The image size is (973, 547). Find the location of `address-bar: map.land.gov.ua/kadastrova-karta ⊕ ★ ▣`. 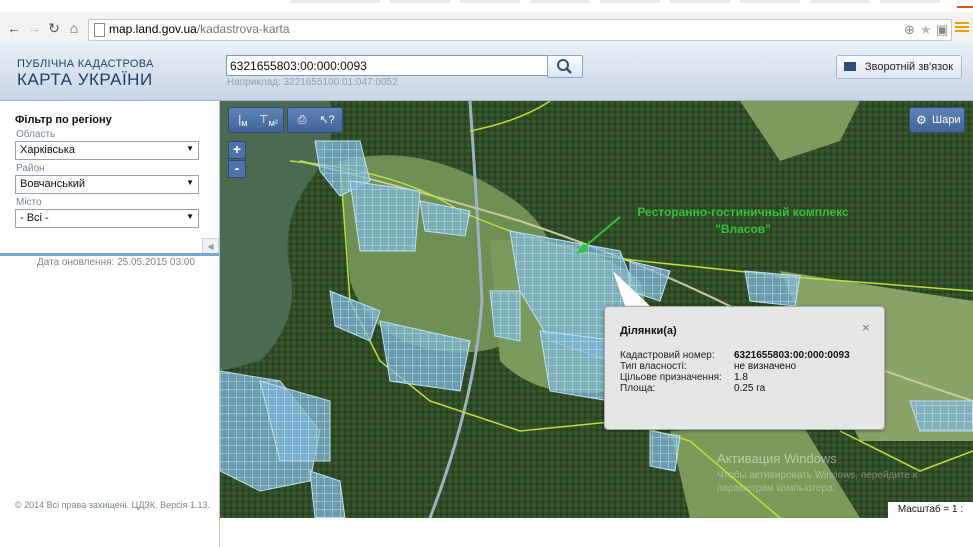

address-bar: map.land.gov.ua/kadastrova-karta ⊕ ★ ▣ is located at coordinates (520, 30).